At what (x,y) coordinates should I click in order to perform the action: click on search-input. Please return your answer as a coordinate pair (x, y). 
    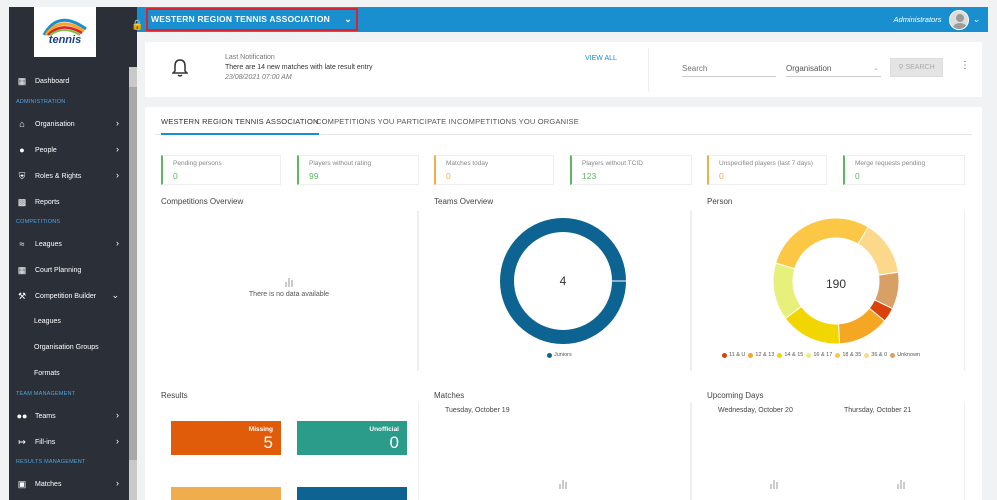
    Looking at the image, I should click on (729, 68).